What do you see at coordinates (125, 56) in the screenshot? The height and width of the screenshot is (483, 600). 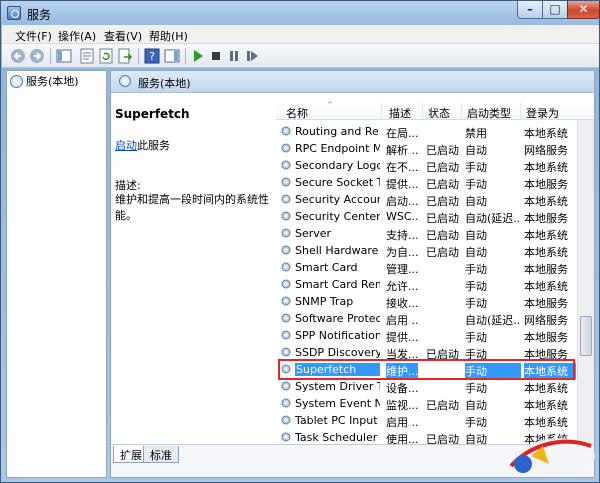 I see `export-list-button` at bounding box center [125, 56].